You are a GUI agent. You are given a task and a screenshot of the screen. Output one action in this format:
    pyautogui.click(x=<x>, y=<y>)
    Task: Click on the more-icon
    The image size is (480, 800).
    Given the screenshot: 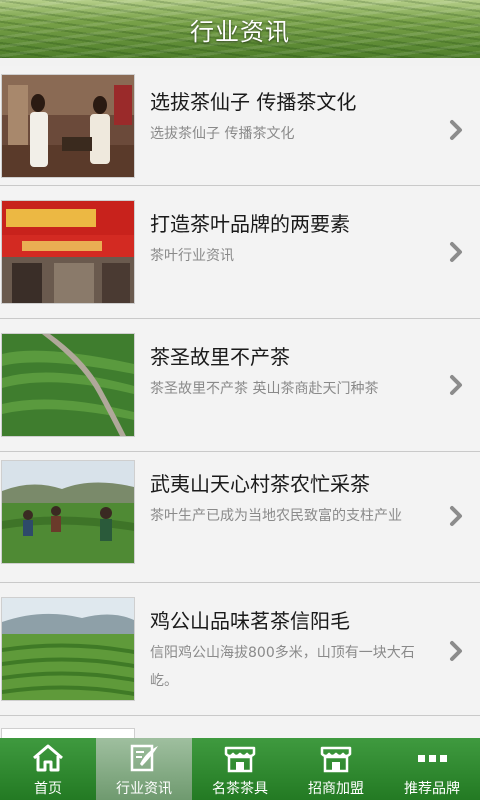 What is the action you would take?
    pyautogui.click(x=432, y=758)
    